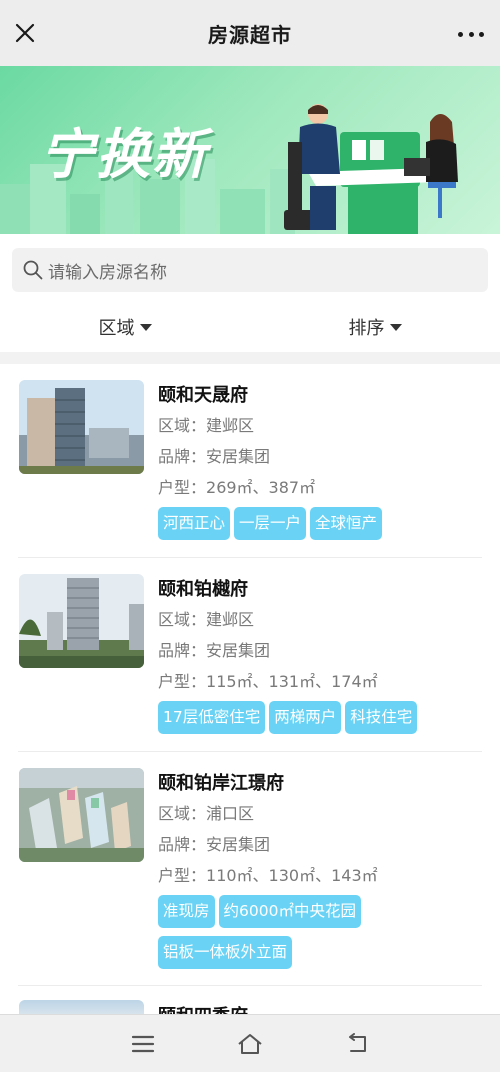 The height and width of the screenshot is (1072, 500). I want to click on search-icon, so click(33, 270).